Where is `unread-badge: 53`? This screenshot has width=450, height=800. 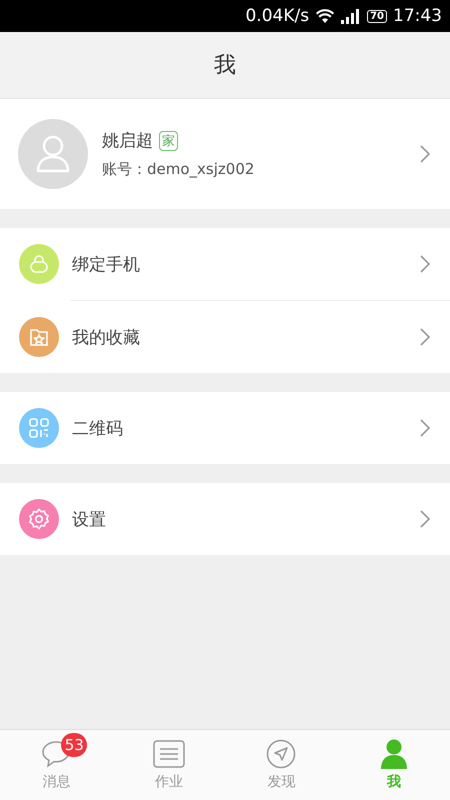 unread-badge: 53 is located at coordinates (74, 745).